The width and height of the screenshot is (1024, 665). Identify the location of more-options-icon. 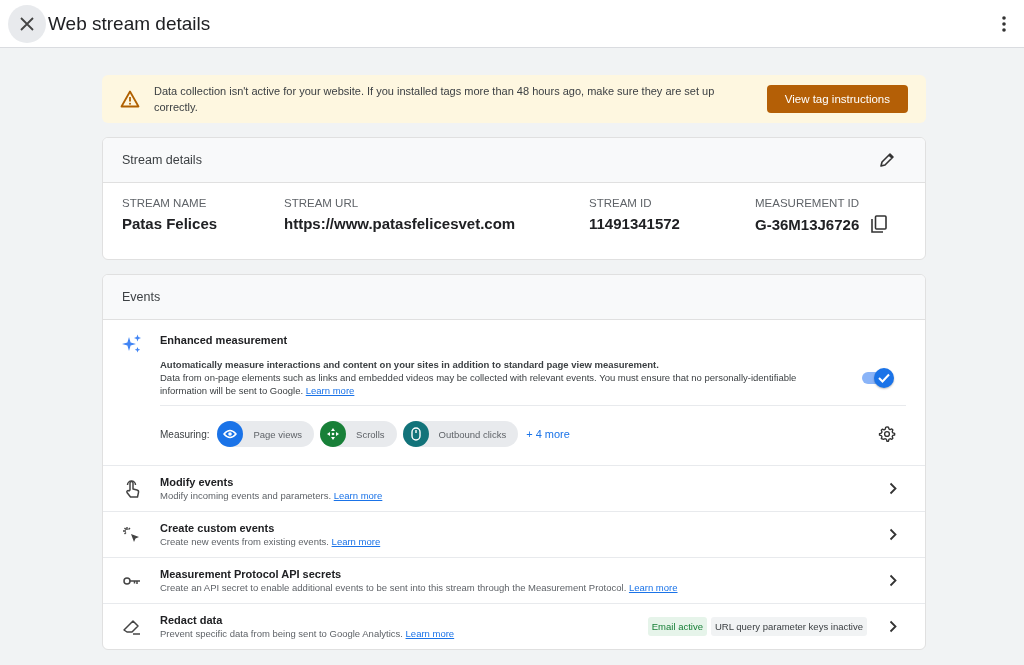
(1004, 23).